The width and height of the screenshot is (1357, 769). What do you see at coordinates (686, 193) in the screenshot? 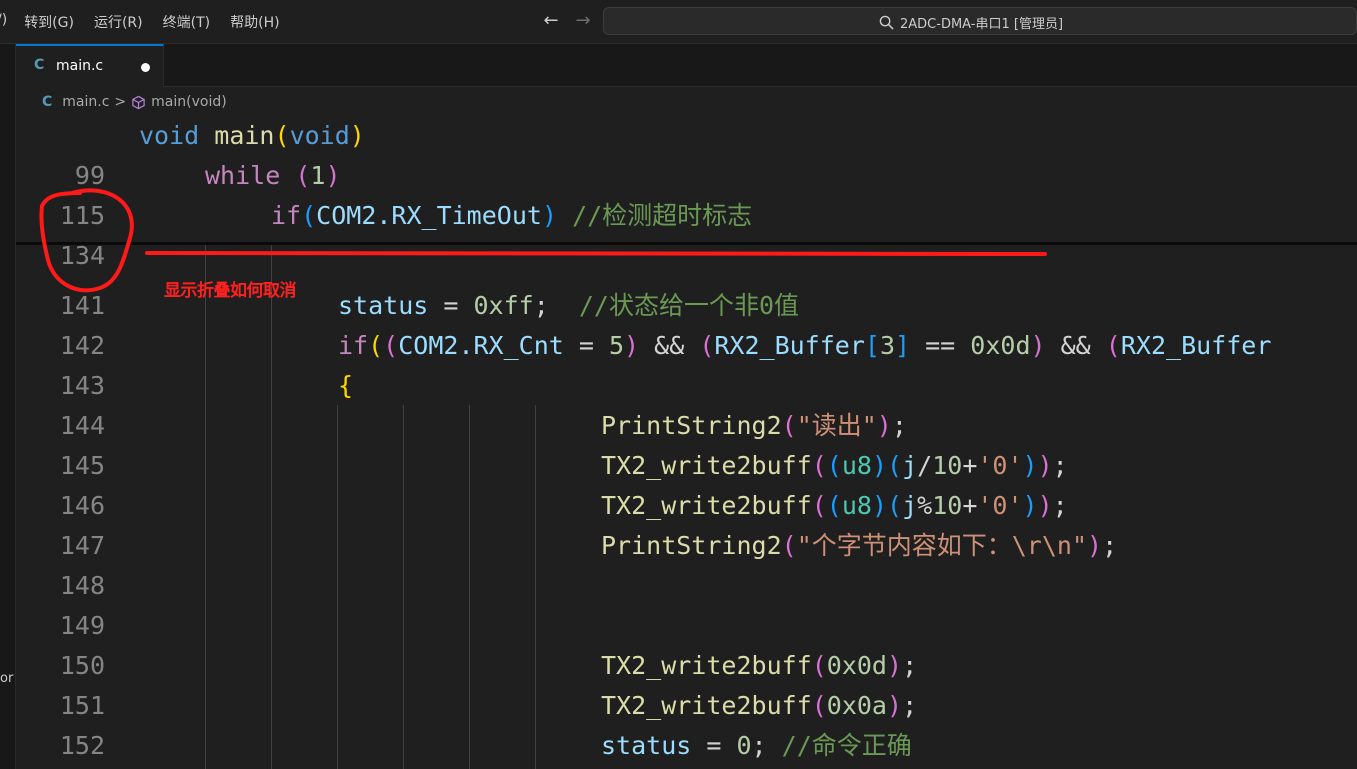
I see `sticky-line: 115 while (1)` at bounding box center [686, 193].